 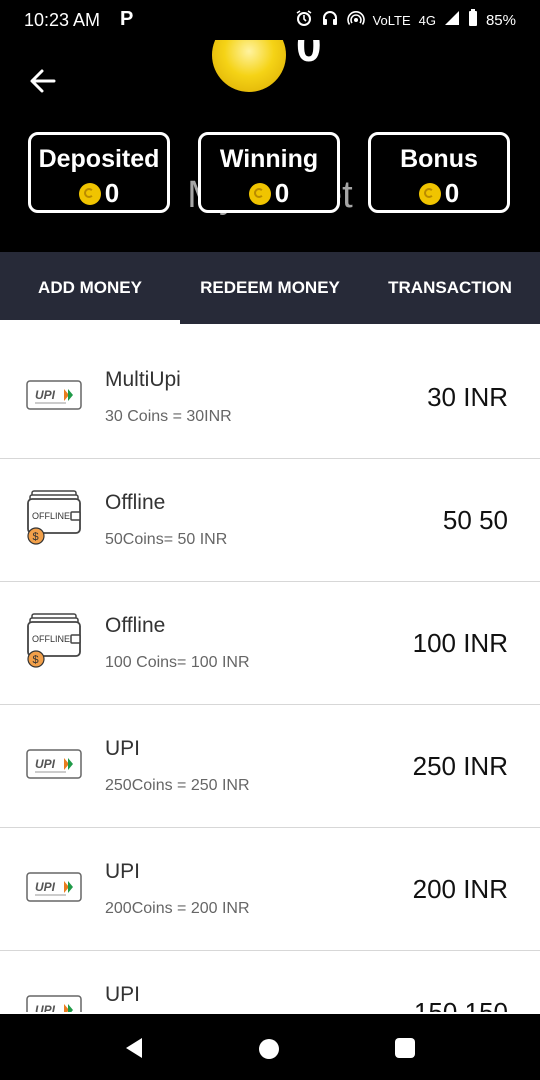 I want to click on bonus-card: Bonus 0, so click(x=439, y=172).